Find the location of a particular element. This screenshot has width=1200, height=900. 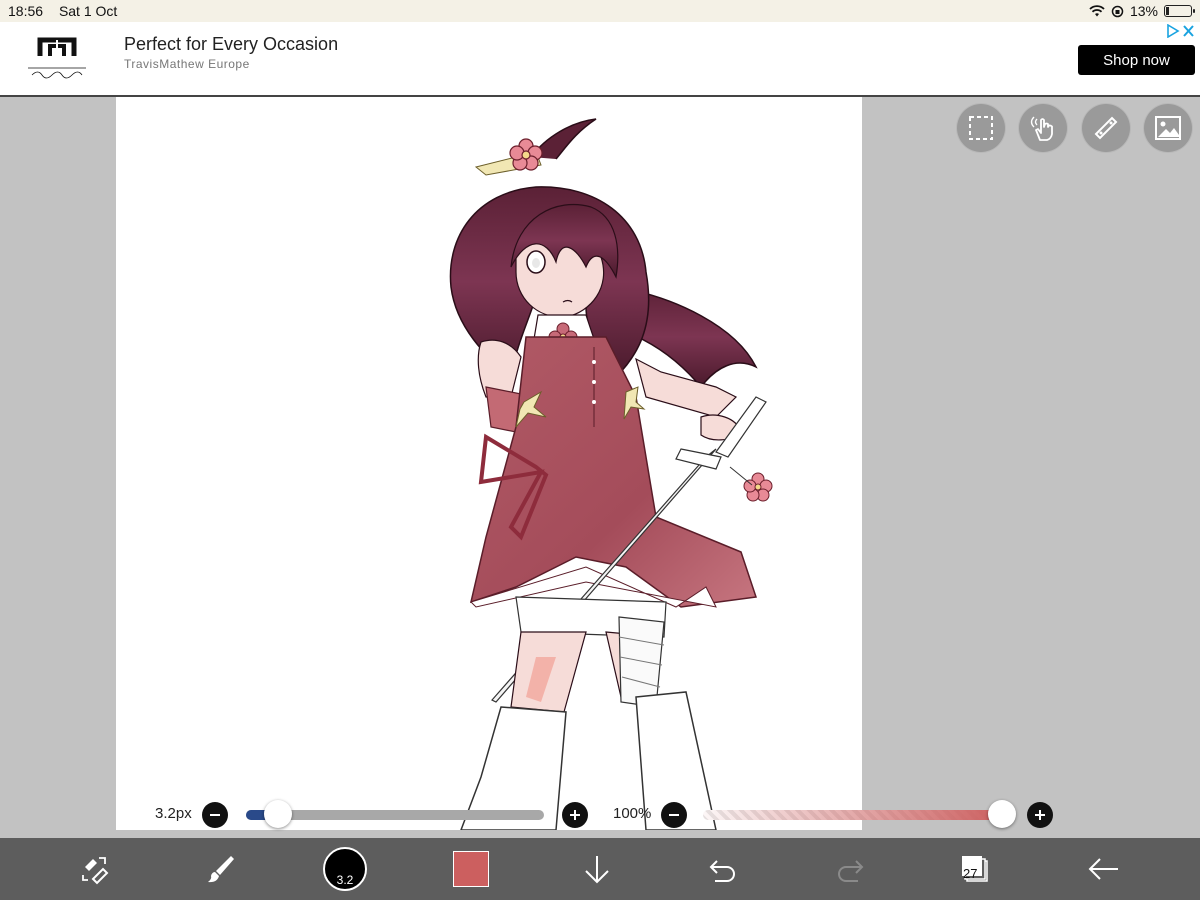

color-picker-button is located at coordinates (471, 869).